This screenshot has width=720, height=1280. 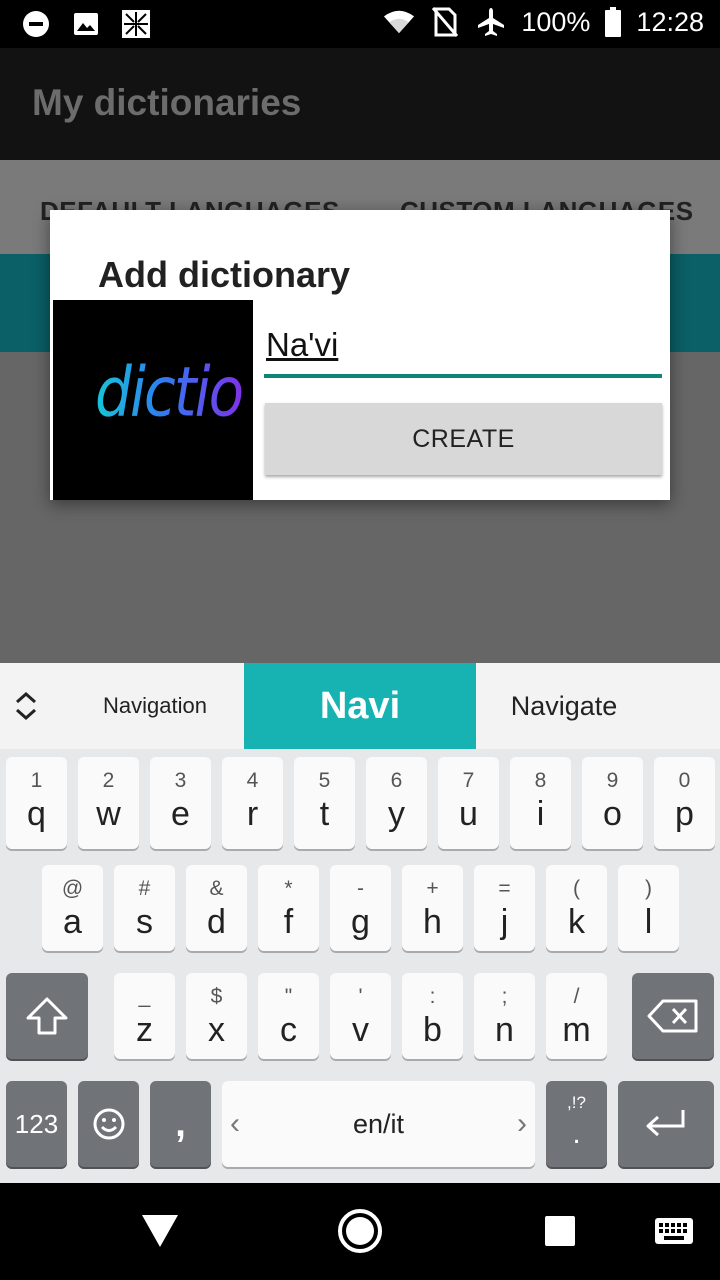 What do you see at coordinates (224, 274) in the screenshot?
I see `dialog-title: Add dictionary` at bounding box center [224, 274].